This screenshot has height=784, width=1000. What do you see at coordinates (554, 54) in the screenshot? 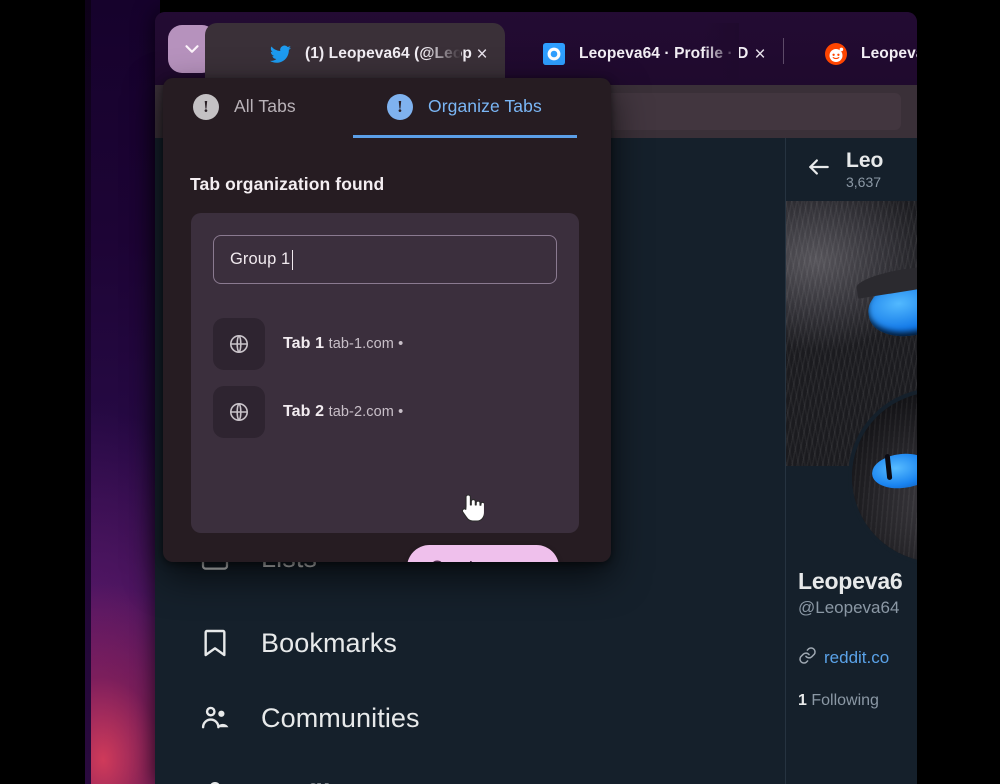
I see `disqus-icon` at bounding box center [554, 54].